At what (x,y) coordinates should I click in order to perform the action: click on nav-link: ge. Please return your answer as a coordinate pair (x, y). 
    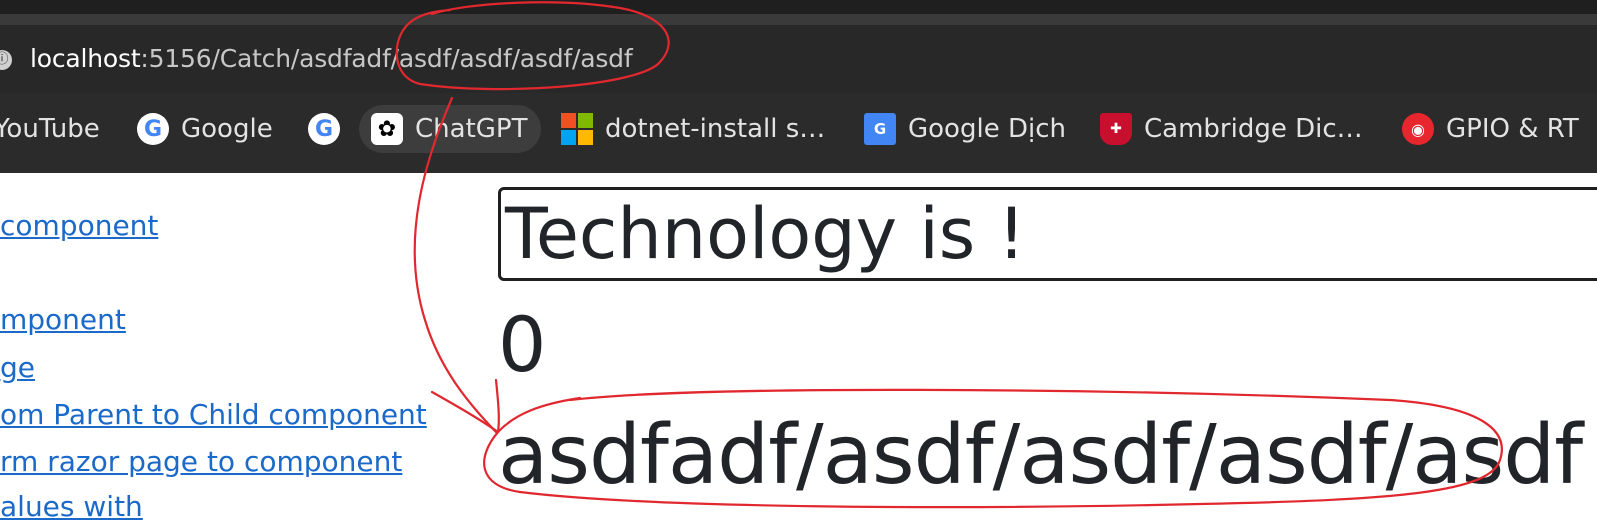
    Looking at the image, I should click on (17, 368).